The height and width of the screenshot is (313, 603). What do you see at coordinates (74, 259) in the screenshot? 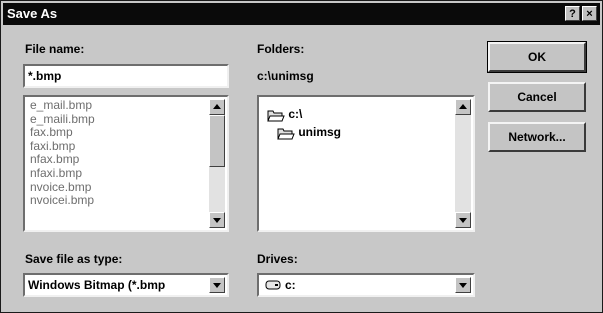
I see `save-type-label: Save file as type:` at bounding box center [74, 259].